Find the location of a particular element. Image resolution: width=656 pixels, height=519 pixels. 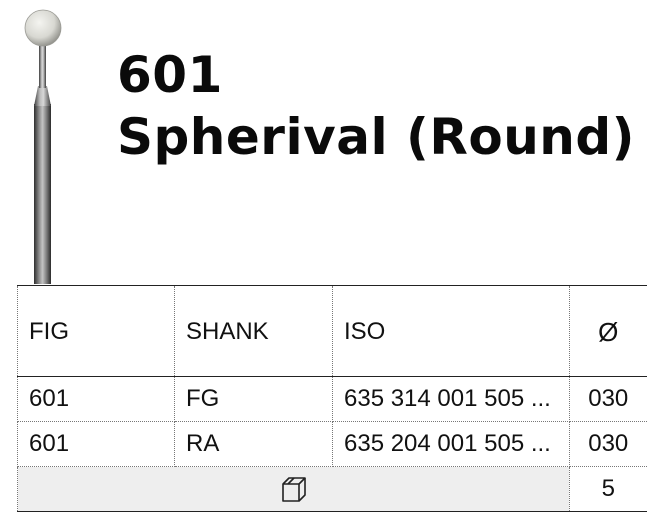

table-row: 601 FG 635 314 001 505 ... 030 is located at coordinates (332, 399).